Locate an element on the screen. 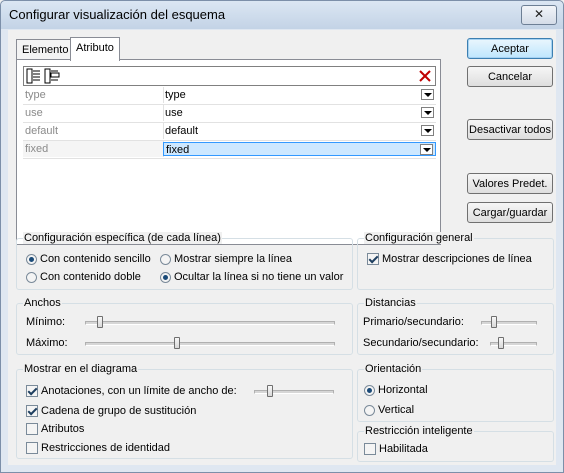 The image size is (564, 473). with-simple-radio: Con contenido sencillo is located at coordinates (88, 259).